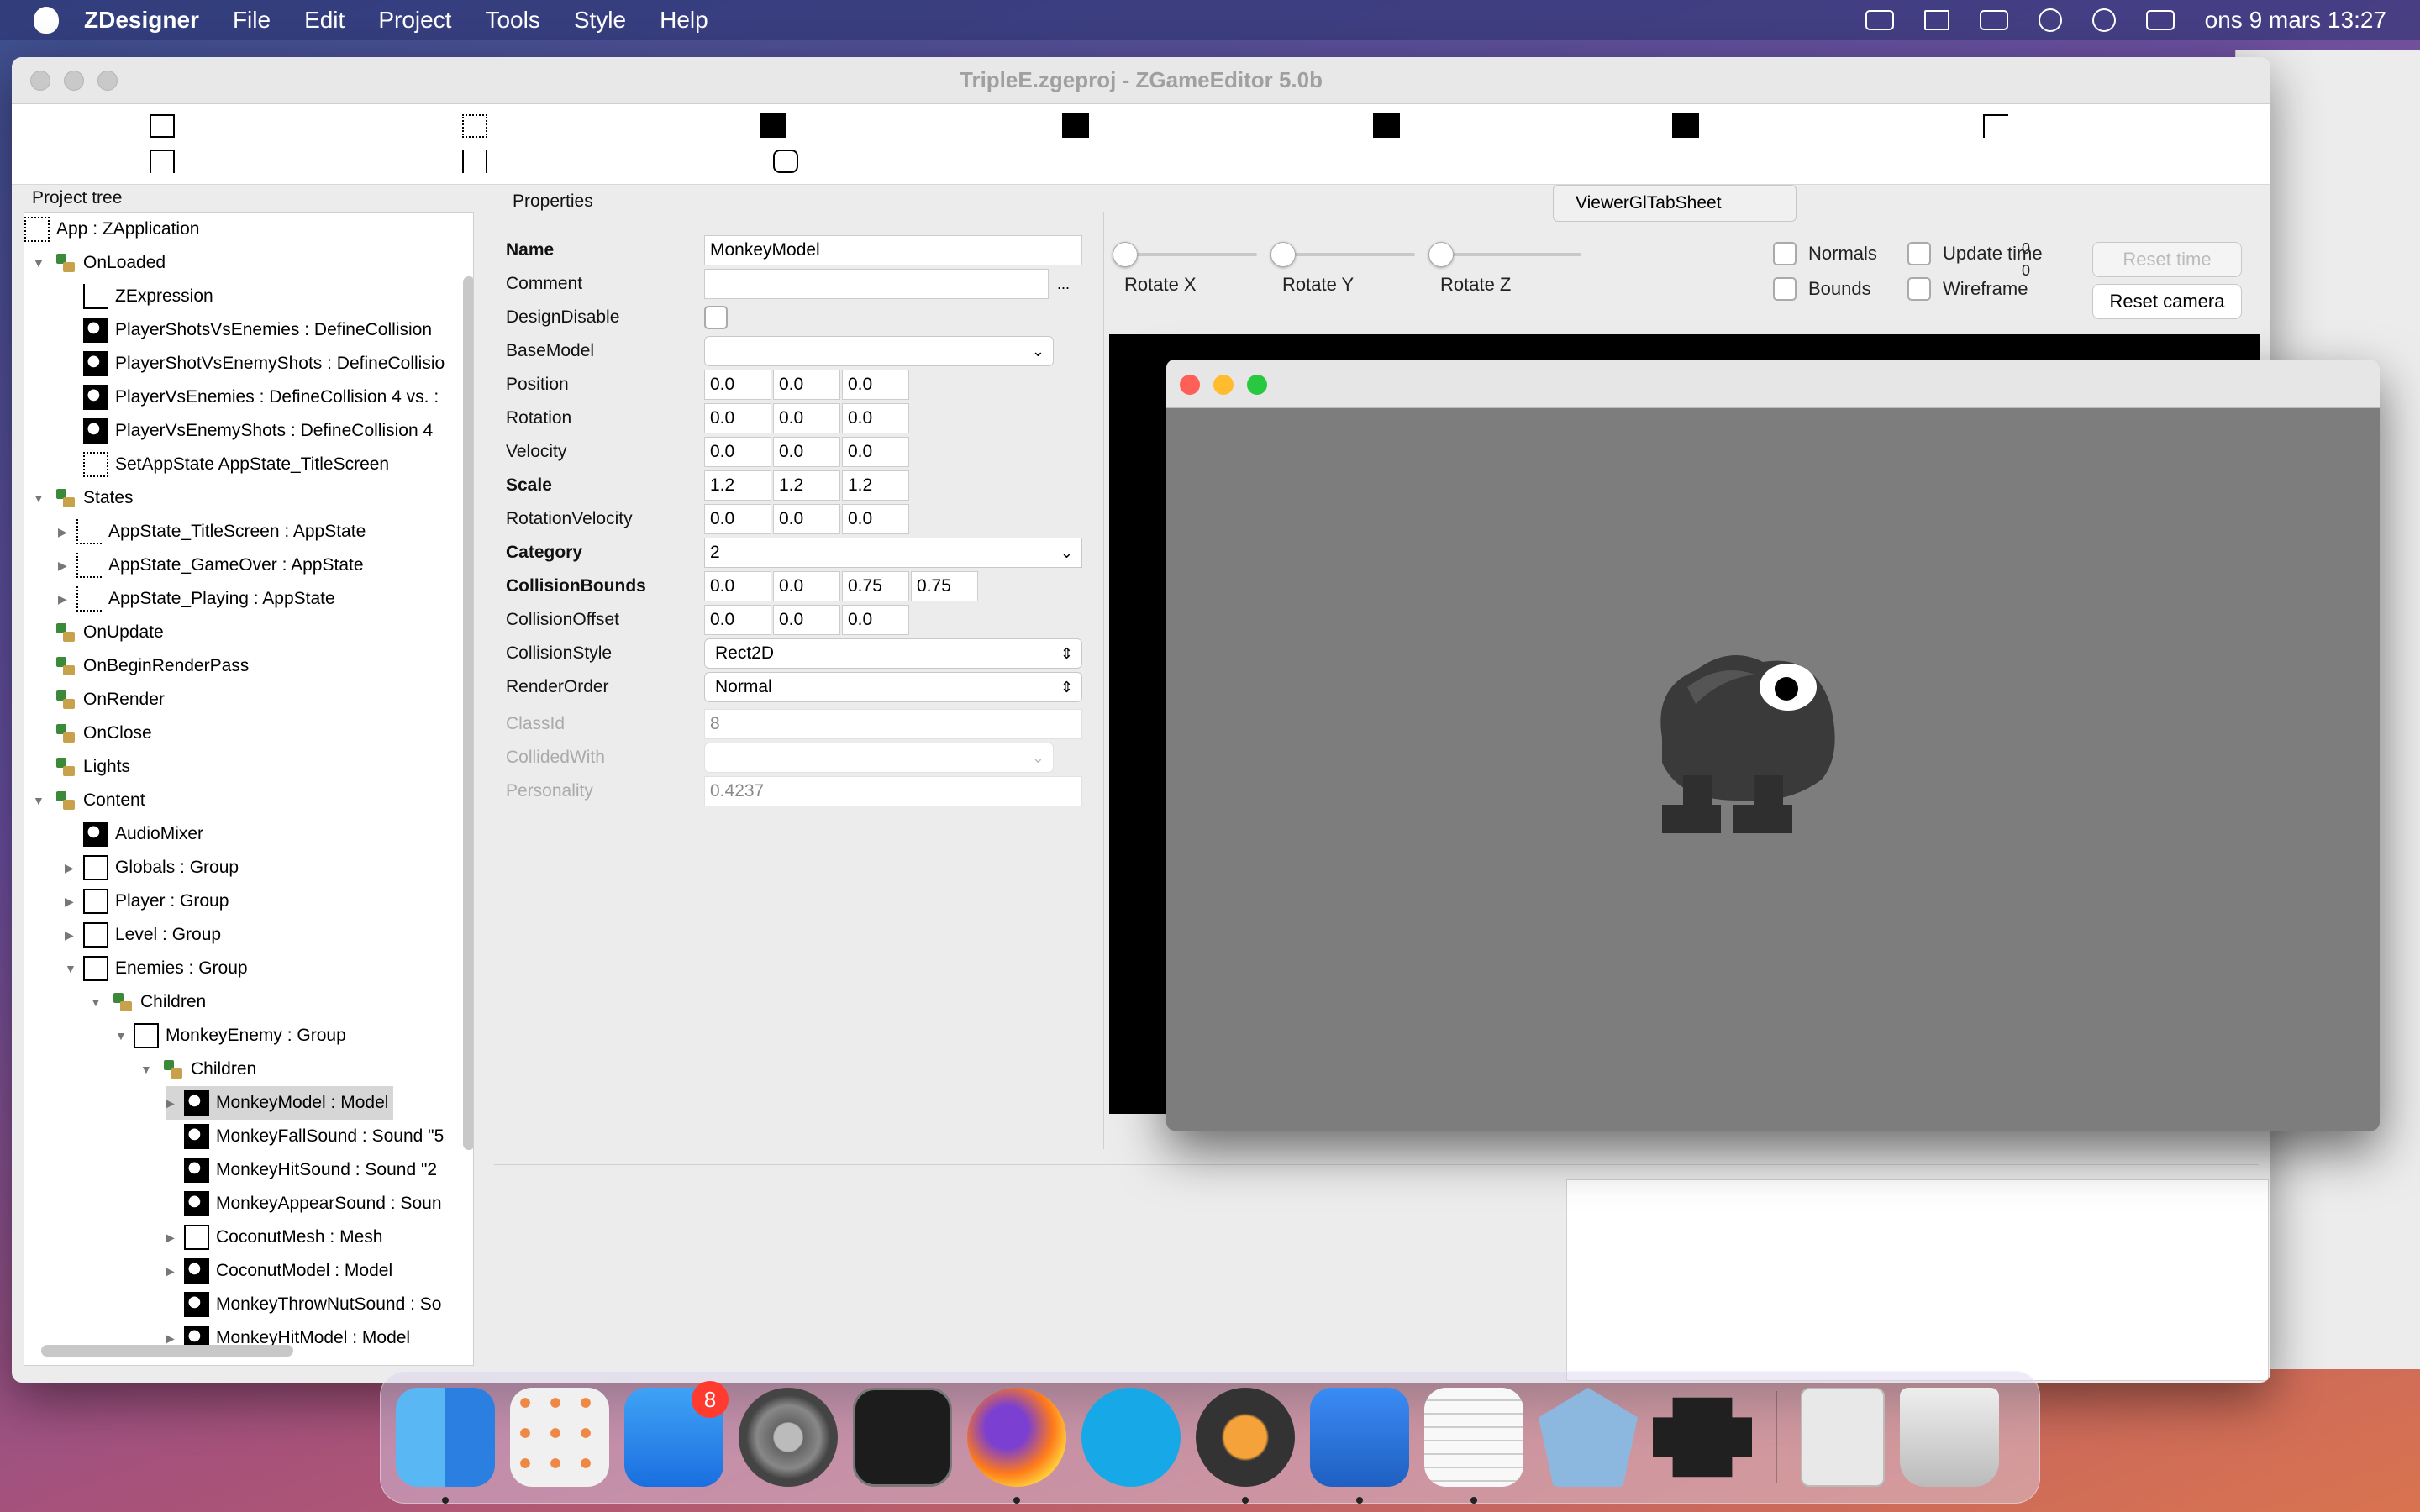 The height and width of the screenshot is (1512, 2420). I want to click on name-field: MonkeyModel, so click(893, 250).